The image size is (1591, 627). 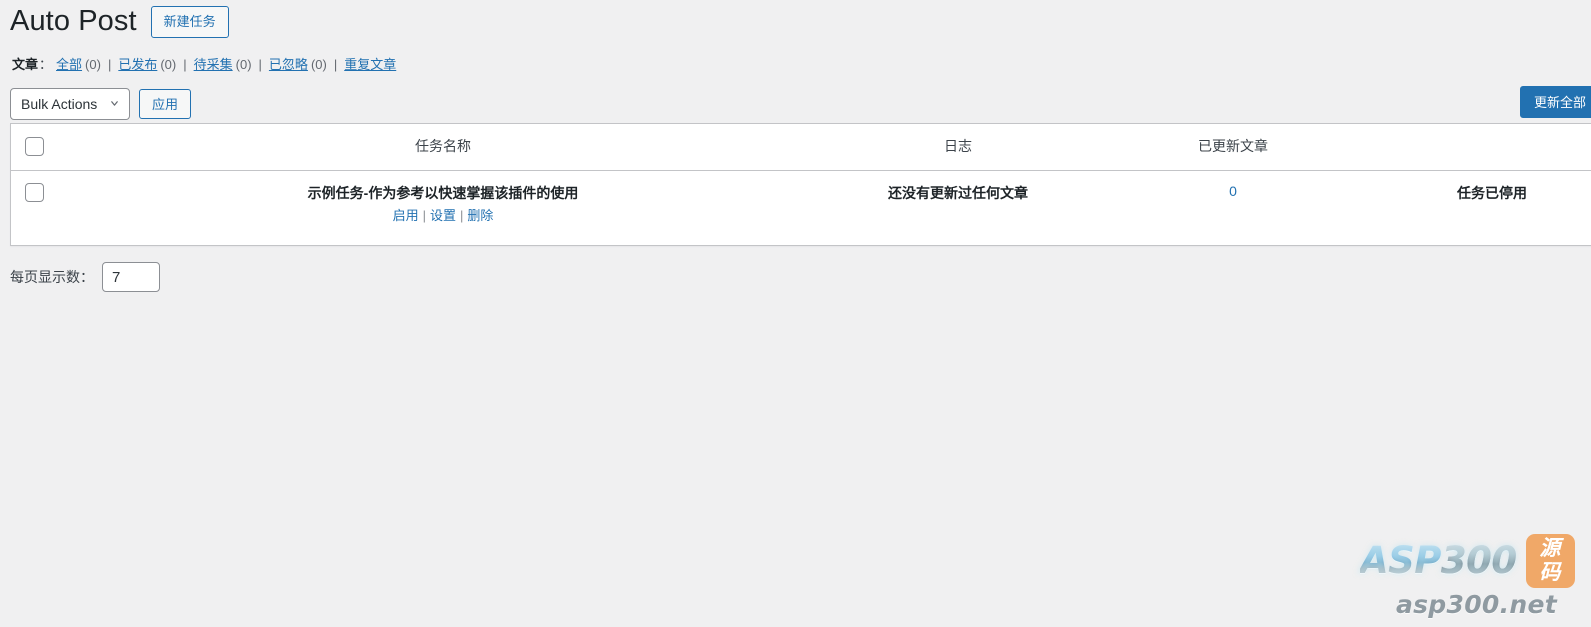 I want to click on task-name-label: 示例任务-作为参考以快速掌握该插件的使用, so click(x=443, y=193).